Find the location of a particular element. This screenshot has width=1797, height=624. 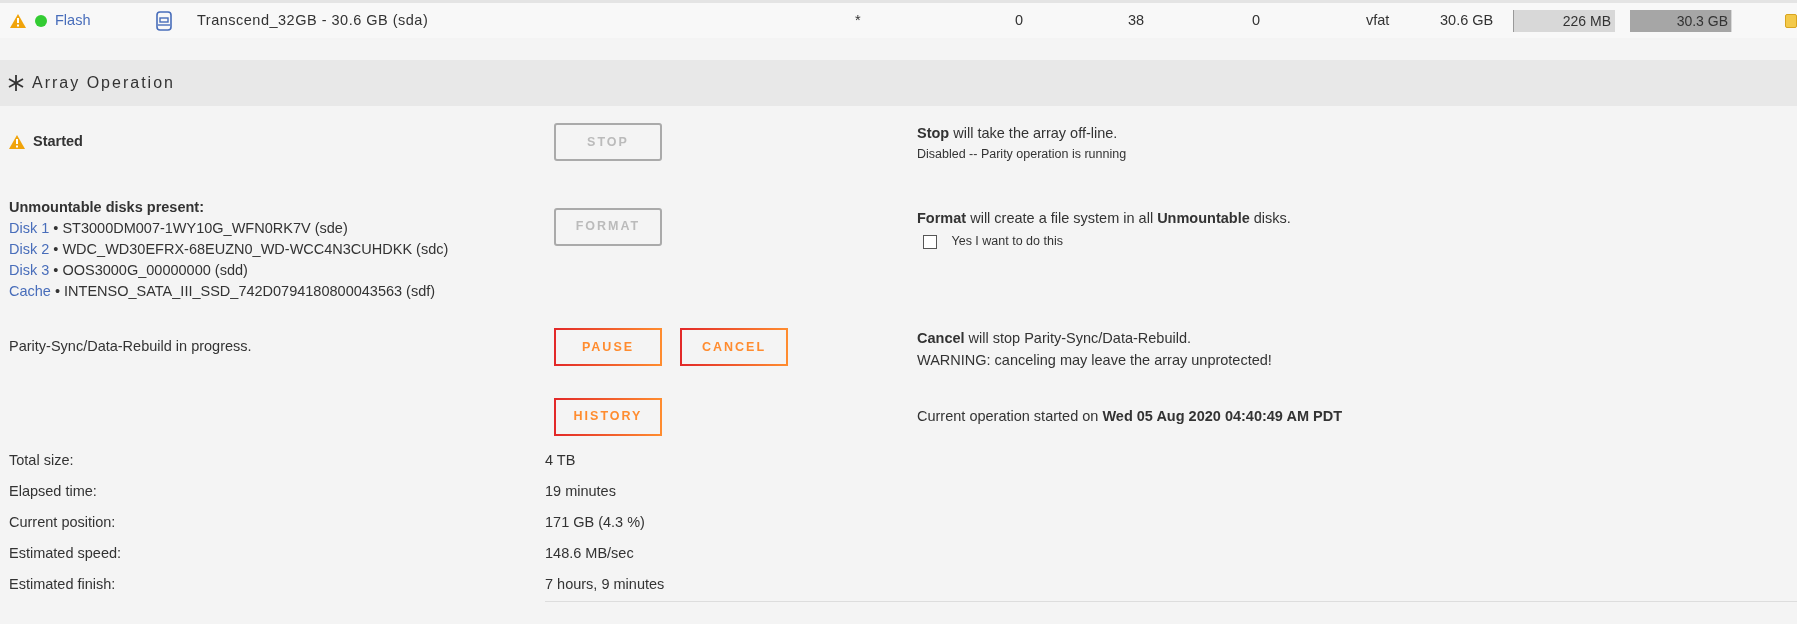

table-cell-text: vfat is located at coordinates (1378, 20).